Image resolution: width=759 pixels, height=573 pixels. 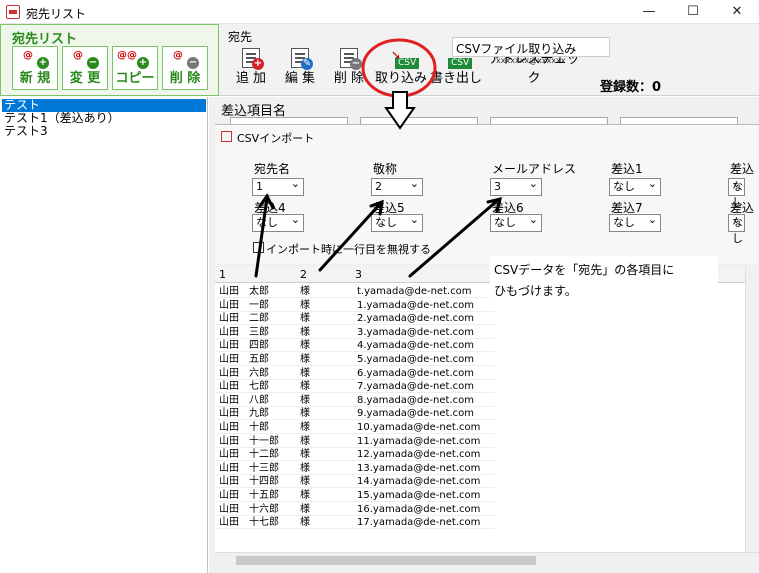 What do you see at coordinates (415, 400) in the screenshot?
I see `table-cell: 8.yamada@de-net.com` at bounding box center [415, 400].